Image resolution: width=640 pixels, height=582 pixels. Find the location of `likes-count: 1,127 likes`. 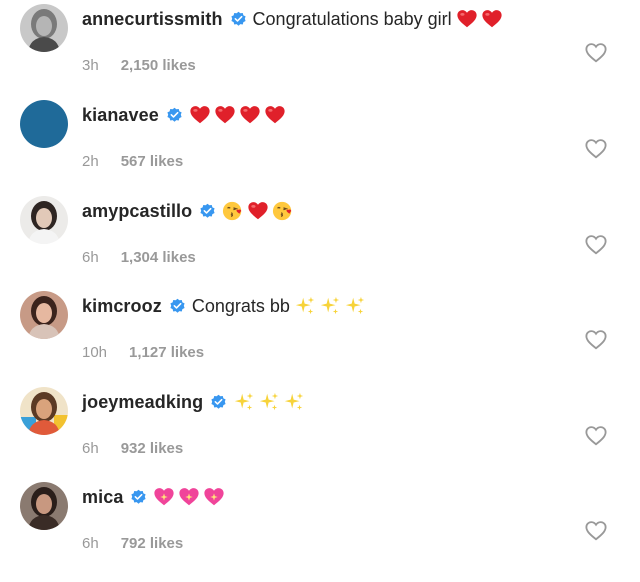

likes-count: 1,127 likes is located at coordinates (166, 352).